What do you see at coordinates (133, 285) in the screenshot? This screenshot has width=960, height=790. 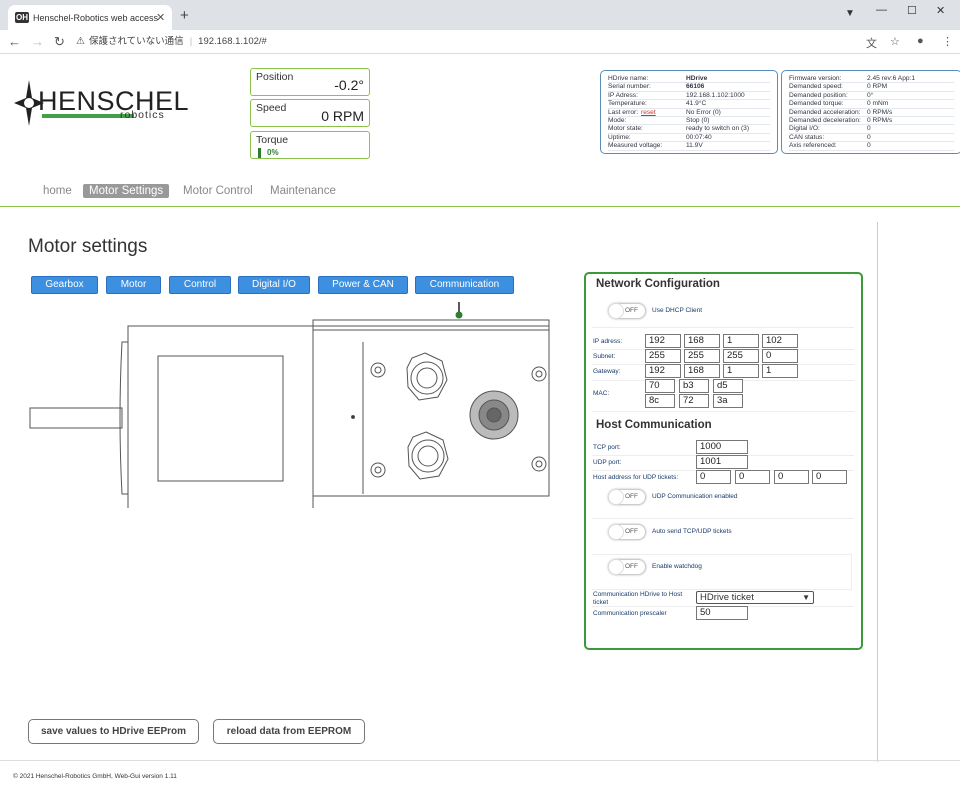 I see `tab-motor: Motor` at bounding box center [133, 285].